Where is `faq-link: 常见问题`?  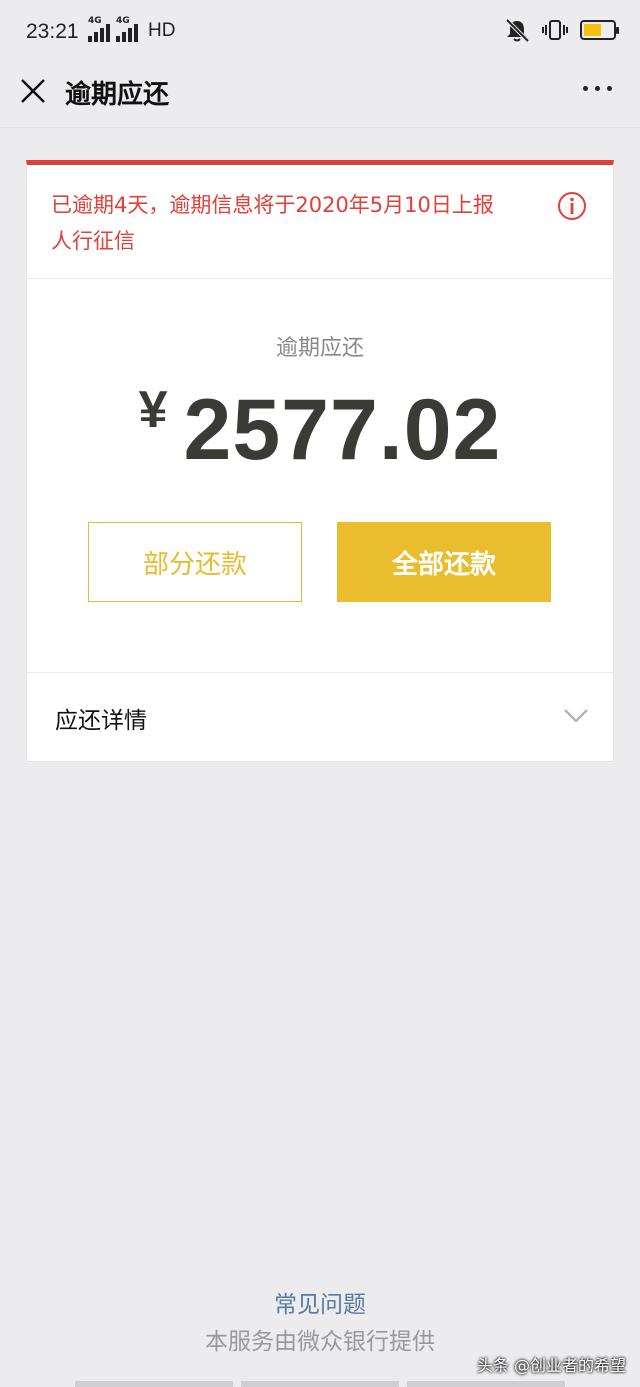
faq-link: 常见问题 is located at coordinates (320, 1302).